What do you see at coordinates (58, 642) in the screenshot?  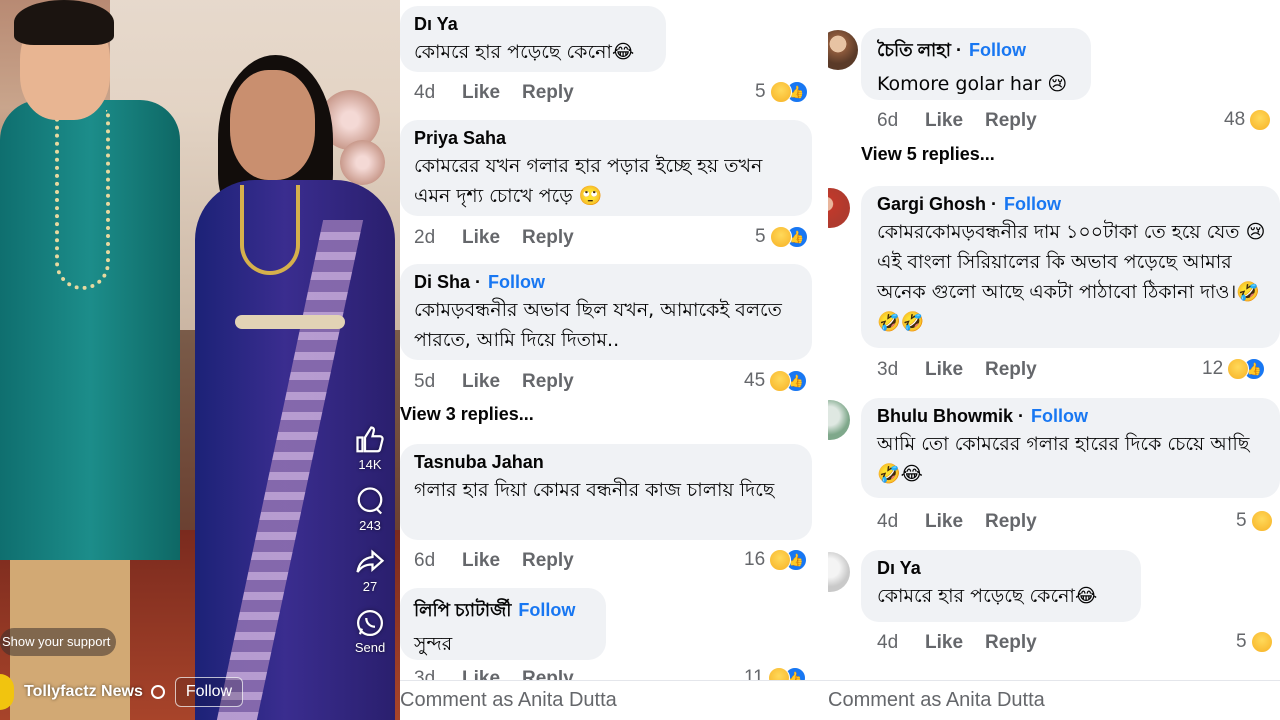 I see `support-chip: Show your support` at bounding box center [58, 642].